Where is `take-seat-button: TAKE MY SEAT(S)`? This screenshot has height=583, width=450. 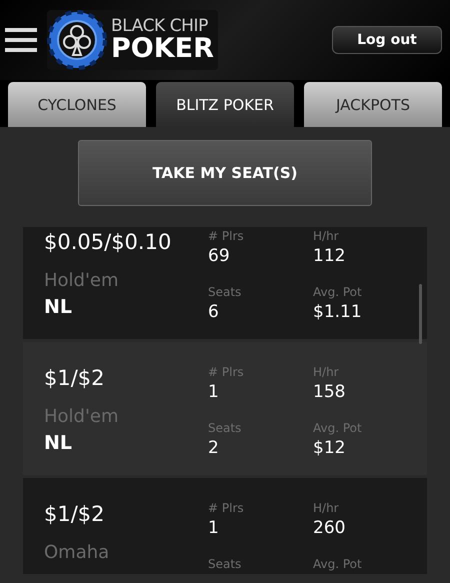 take-seat-button: TAKE MY SEAT(S) is located at coordinates (225, 173).